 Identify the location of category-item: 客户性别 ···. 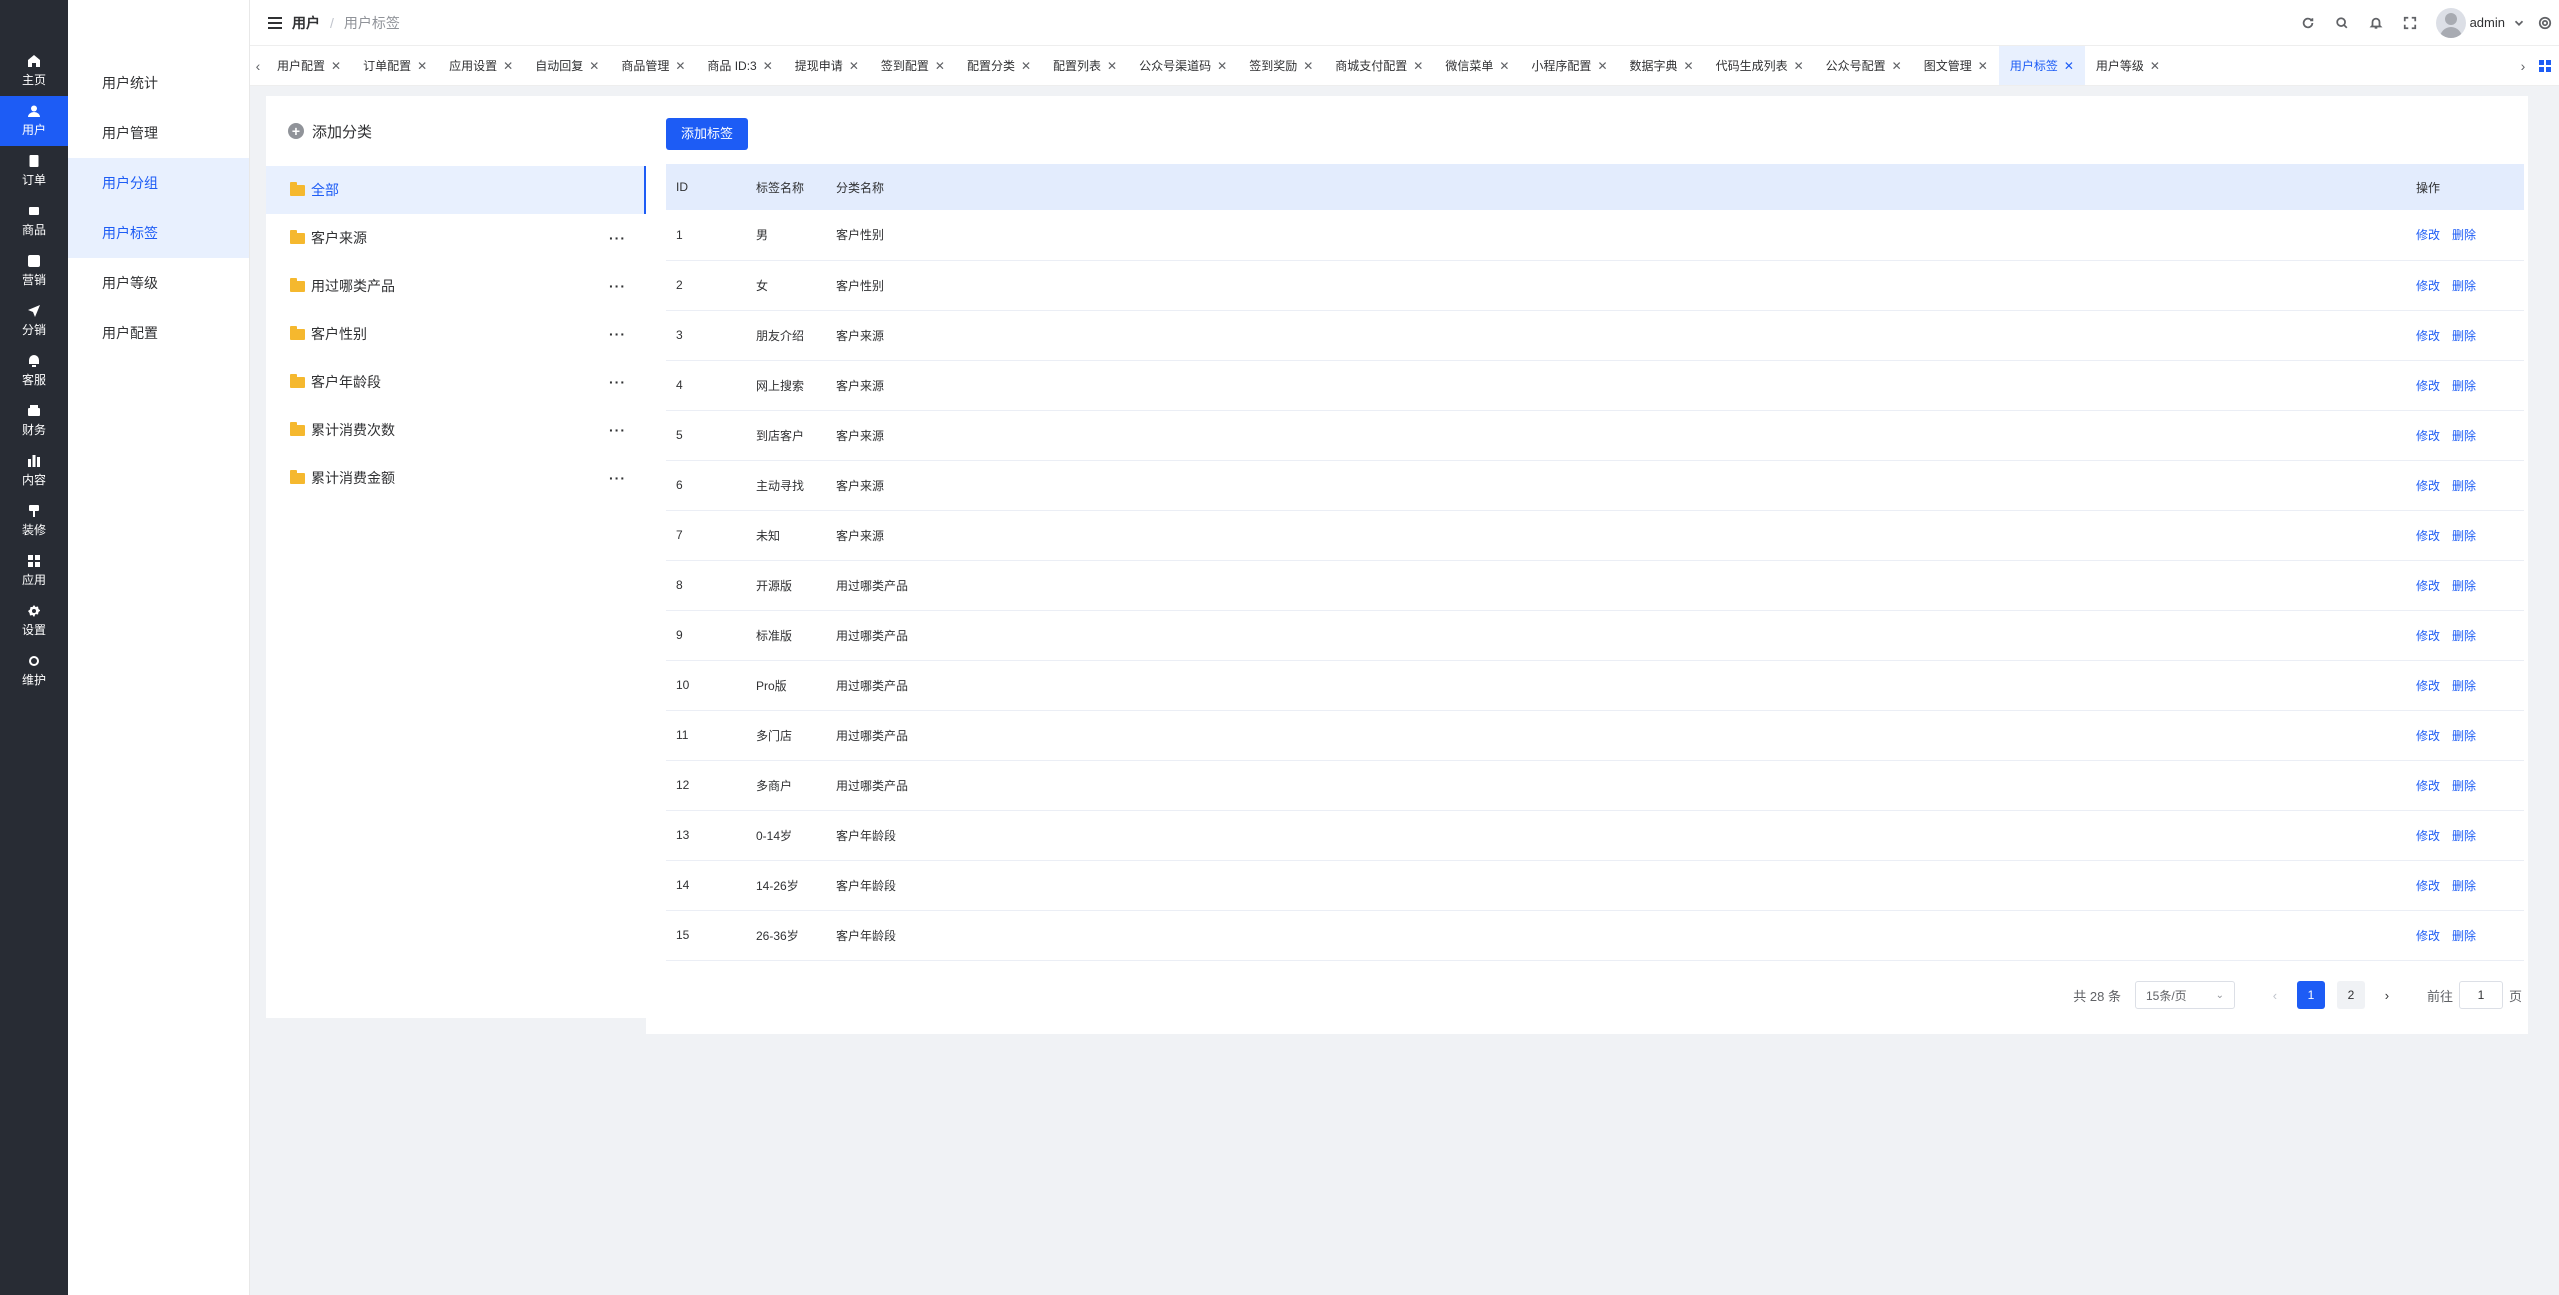
(456, 334).